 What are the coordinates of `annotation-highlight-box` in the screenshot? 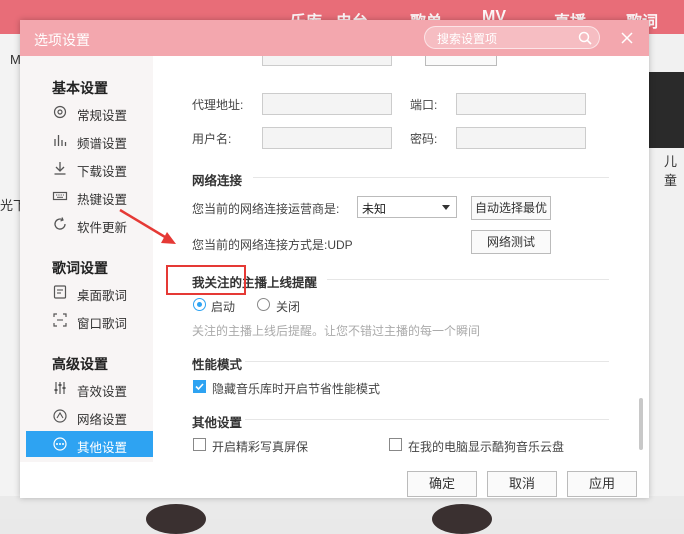 It's located at (206, 280).